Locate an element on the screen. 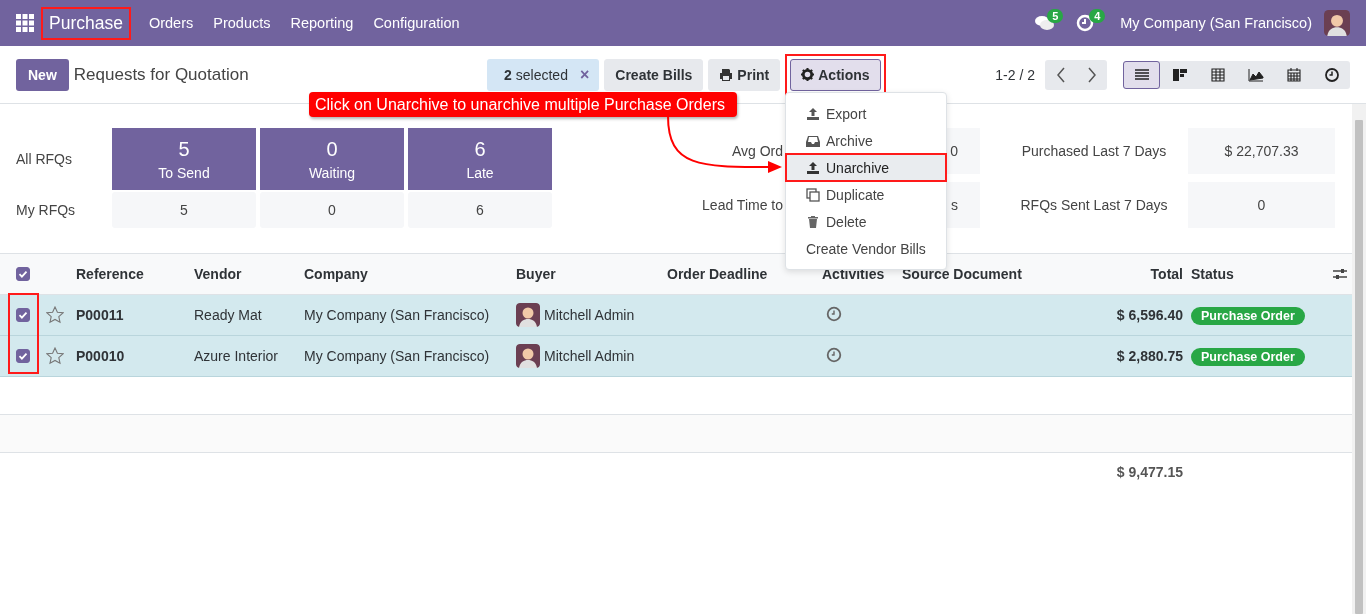 The image size is (1366, 614). pager-value: 1-2 / 2 is located at coordinates (1015, 74).